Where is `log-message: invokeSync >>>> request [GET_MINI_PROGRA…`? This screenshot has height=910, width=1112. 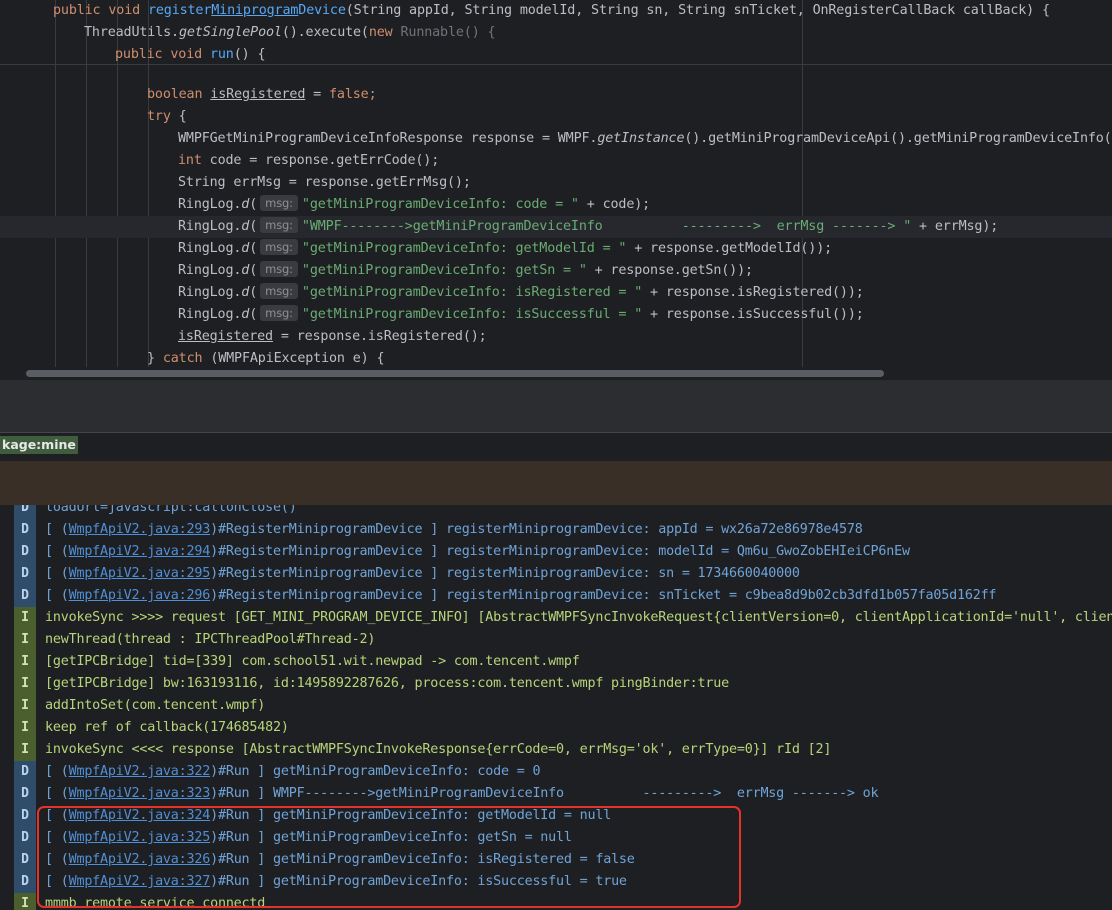
log-message: invokeSync >>>> request [GET_MINI_PROGRA… is located at coordinates (578, 617).